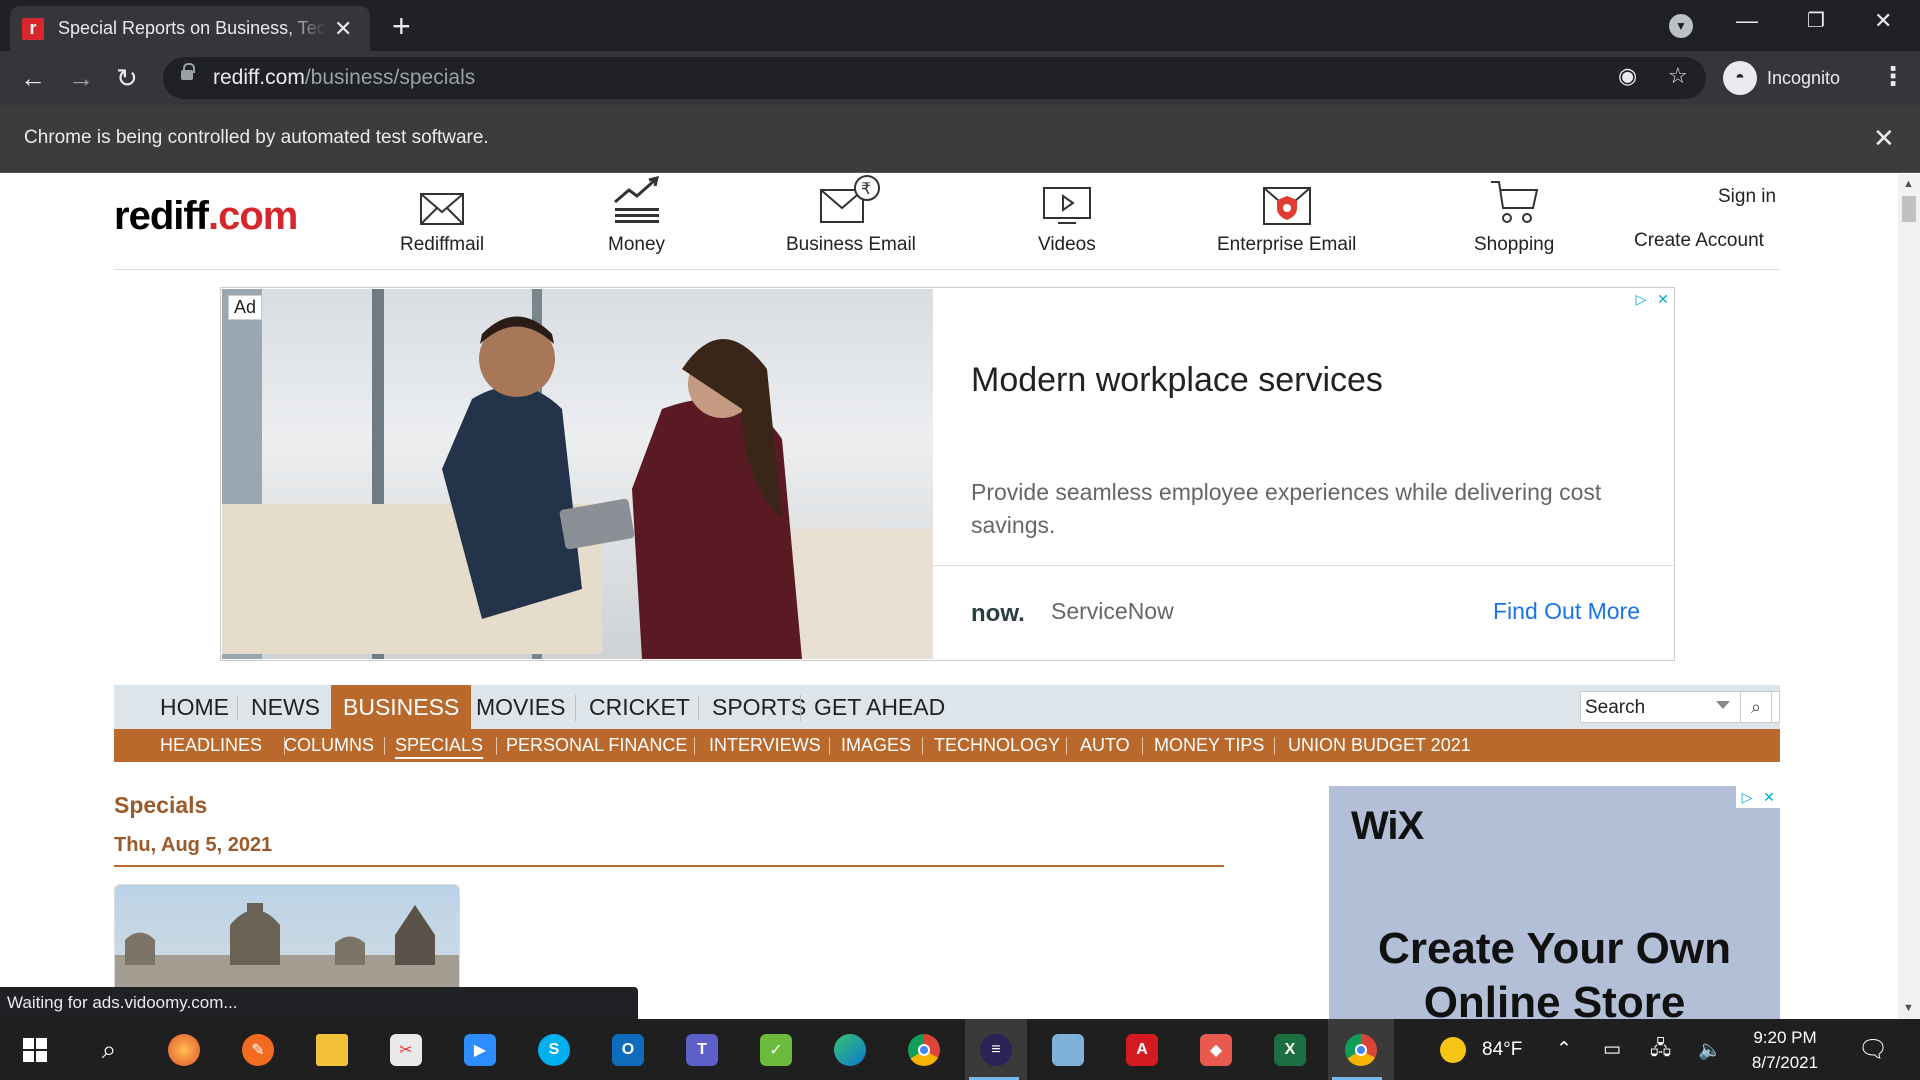 The height and width of the screenshot is (1080, 1920). What do you see at coordinates (194, 707) in the screenshot?
I see `nav-home: HOME` at bounding box center [194, 707].